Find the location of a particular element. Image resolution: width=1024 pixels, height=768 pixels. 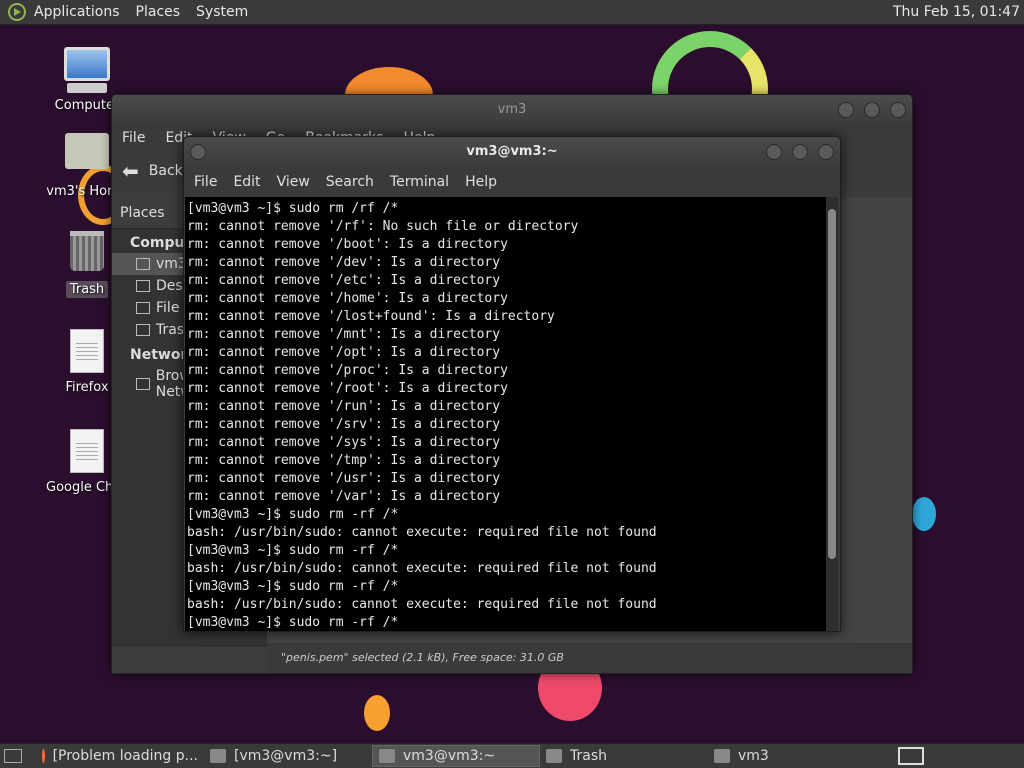

menu-terminal: Terminal is located at coordinates (419, 182).